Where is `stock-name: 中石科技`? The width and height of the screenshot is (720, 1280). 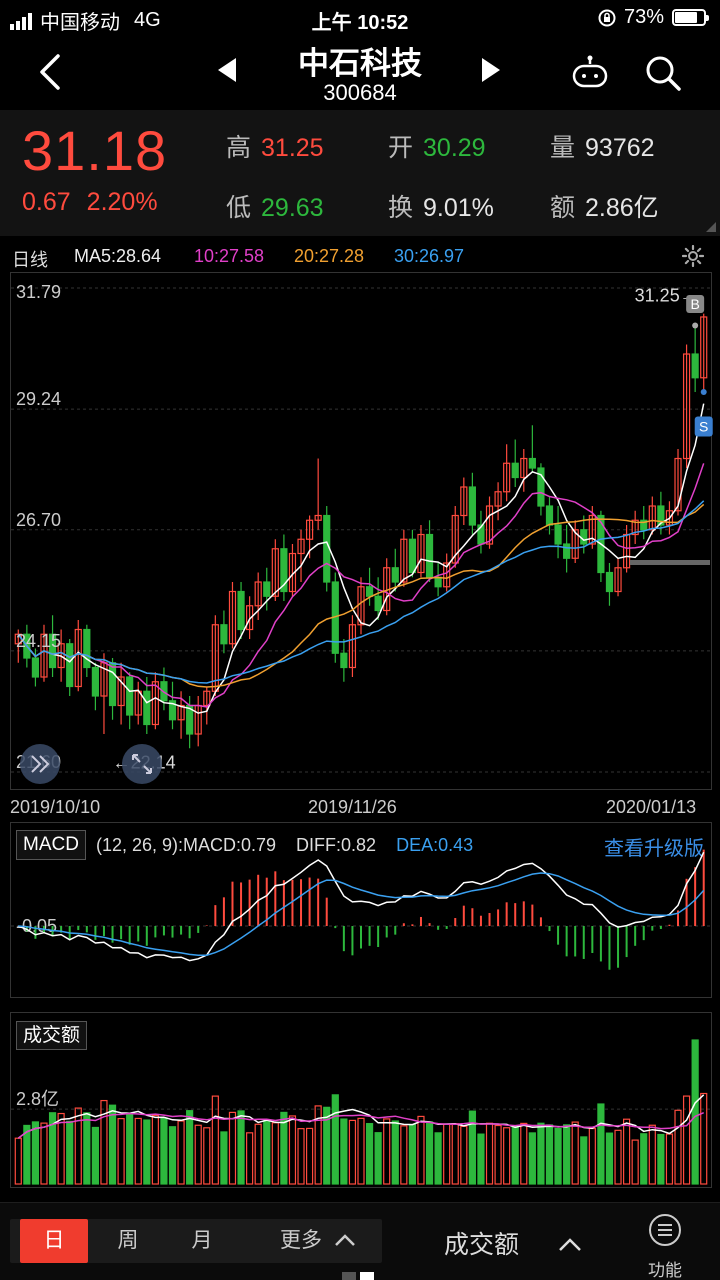
stock-name: 中石科技 is located at coordinates (360, 63).